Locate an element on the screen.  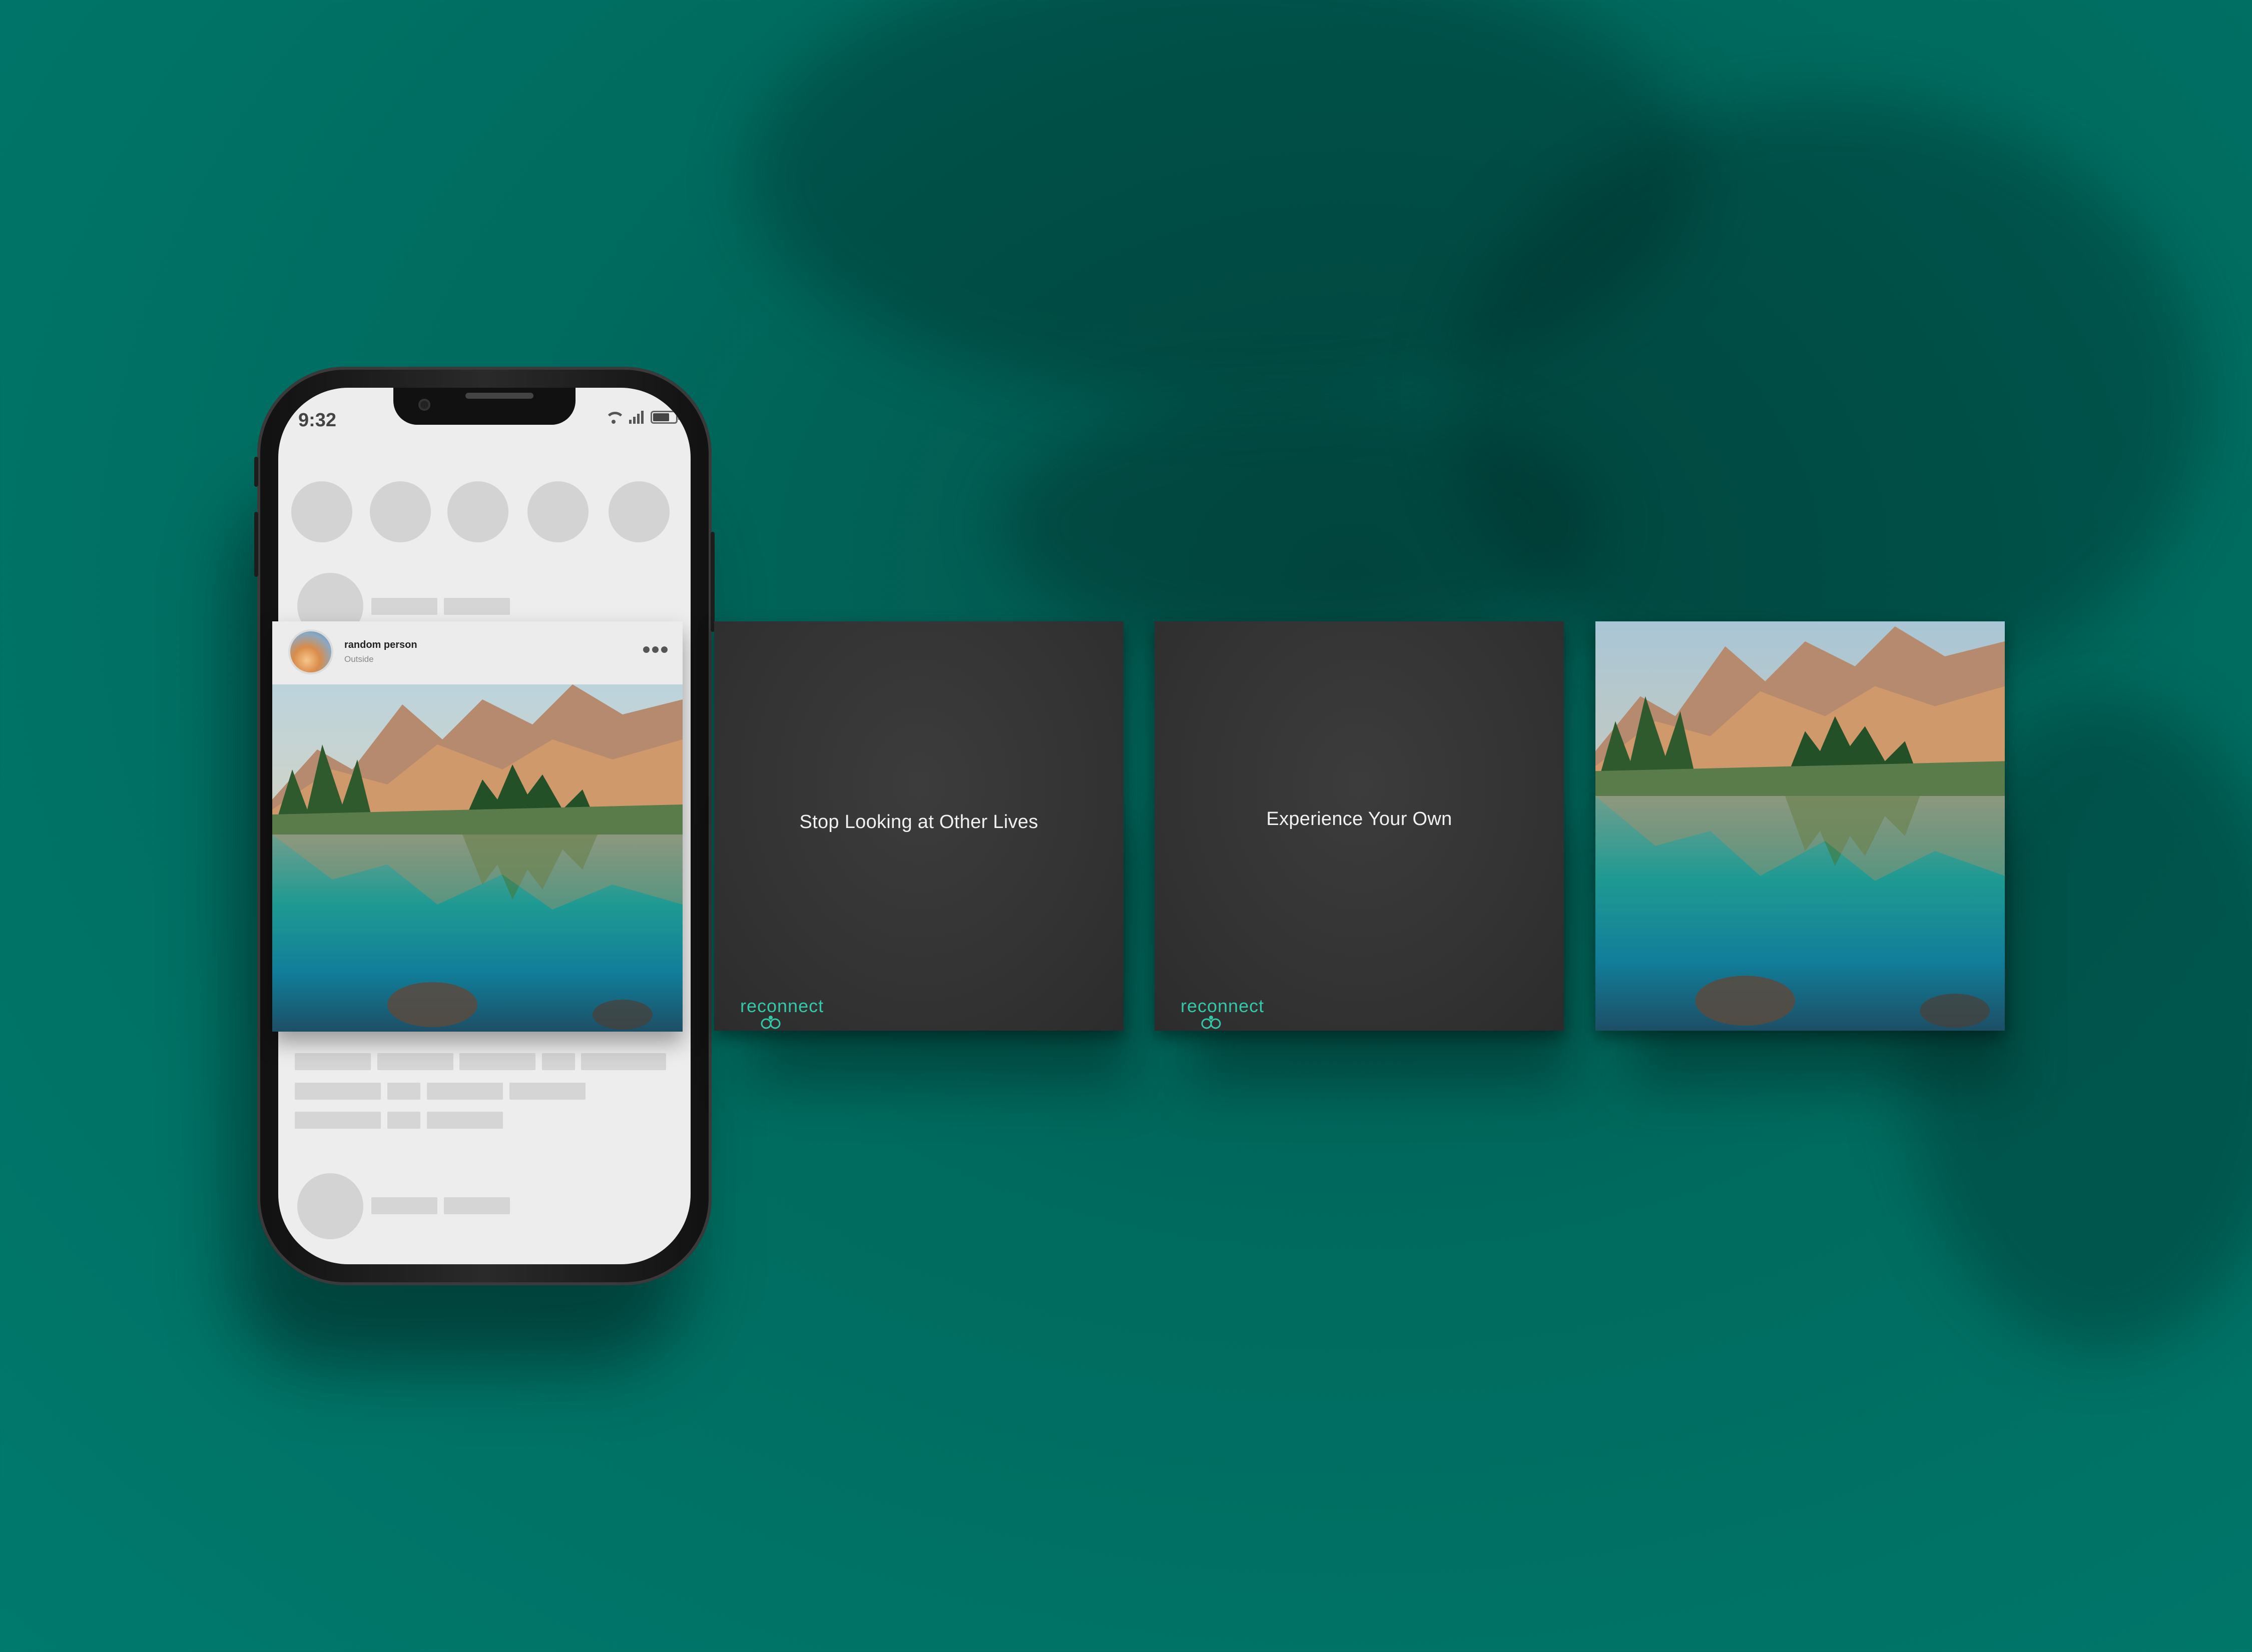
slide-headline: Stop Looking at Other Lives is located at coordinates (919, 822).